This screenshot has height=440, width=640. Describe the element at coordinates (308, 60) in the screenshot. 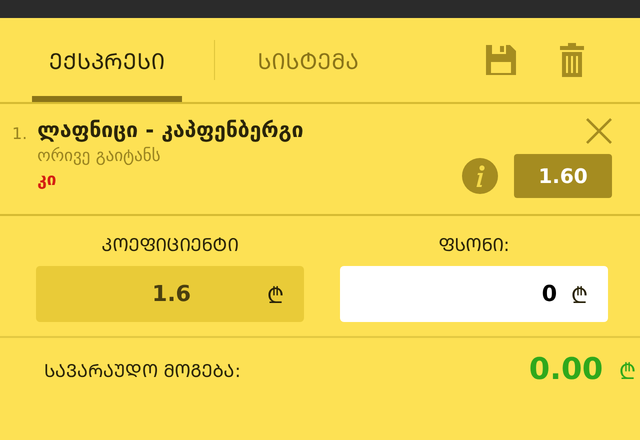

I see `tab: ᲡᲘᲡᲢᲔᲛᲐ` at that location.